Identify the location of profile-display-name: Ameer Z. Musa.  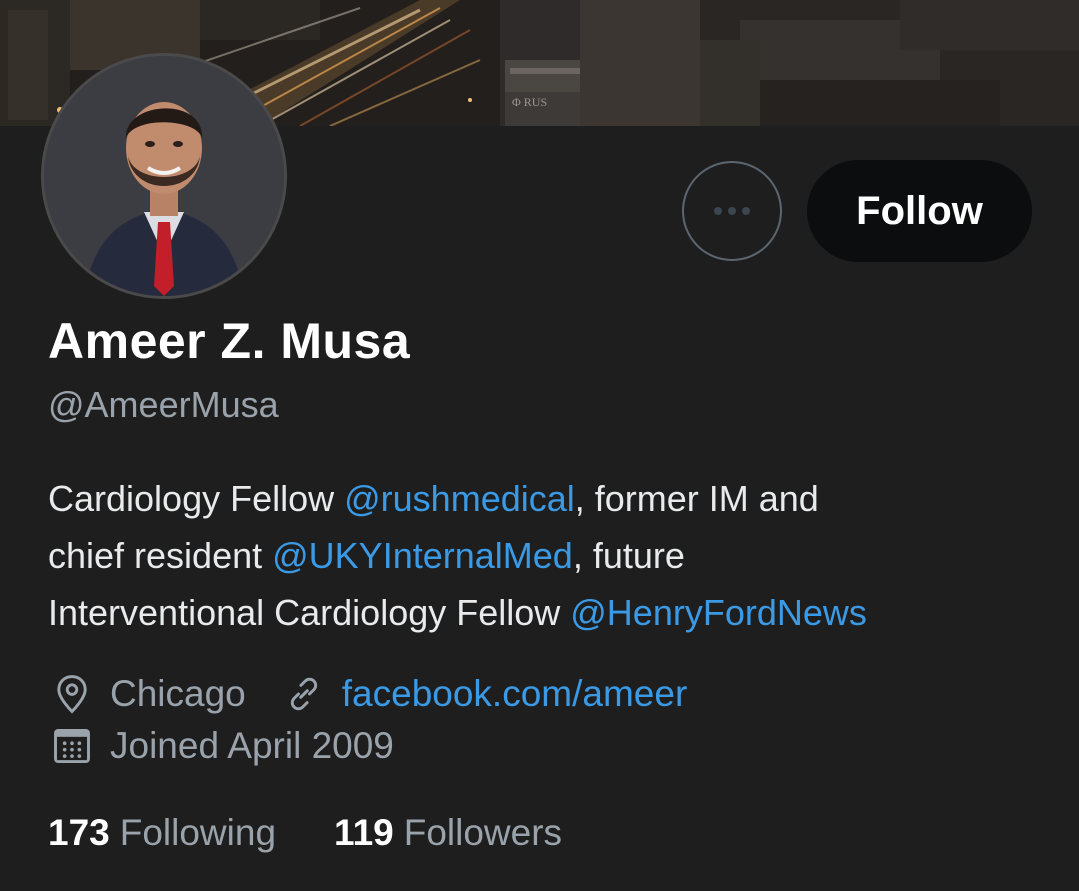
(229, 341).